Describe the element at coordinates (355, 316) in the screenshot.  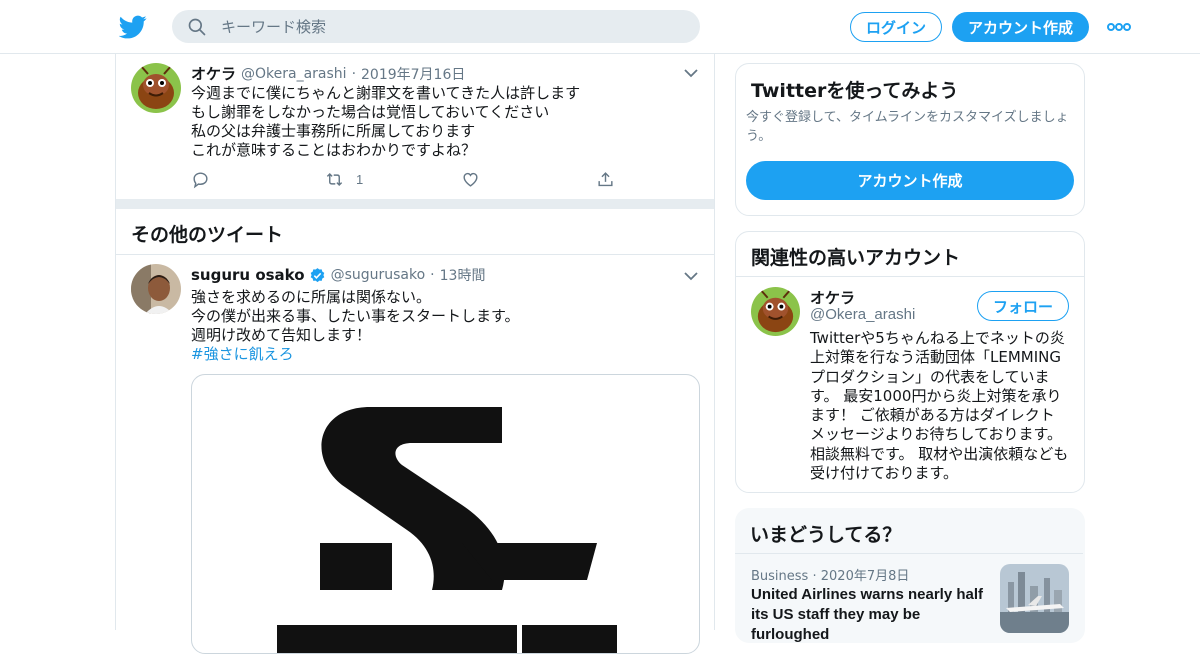
I see `tweet-line: 今の僕が出来る事、したい事をスタートします。` at that location.